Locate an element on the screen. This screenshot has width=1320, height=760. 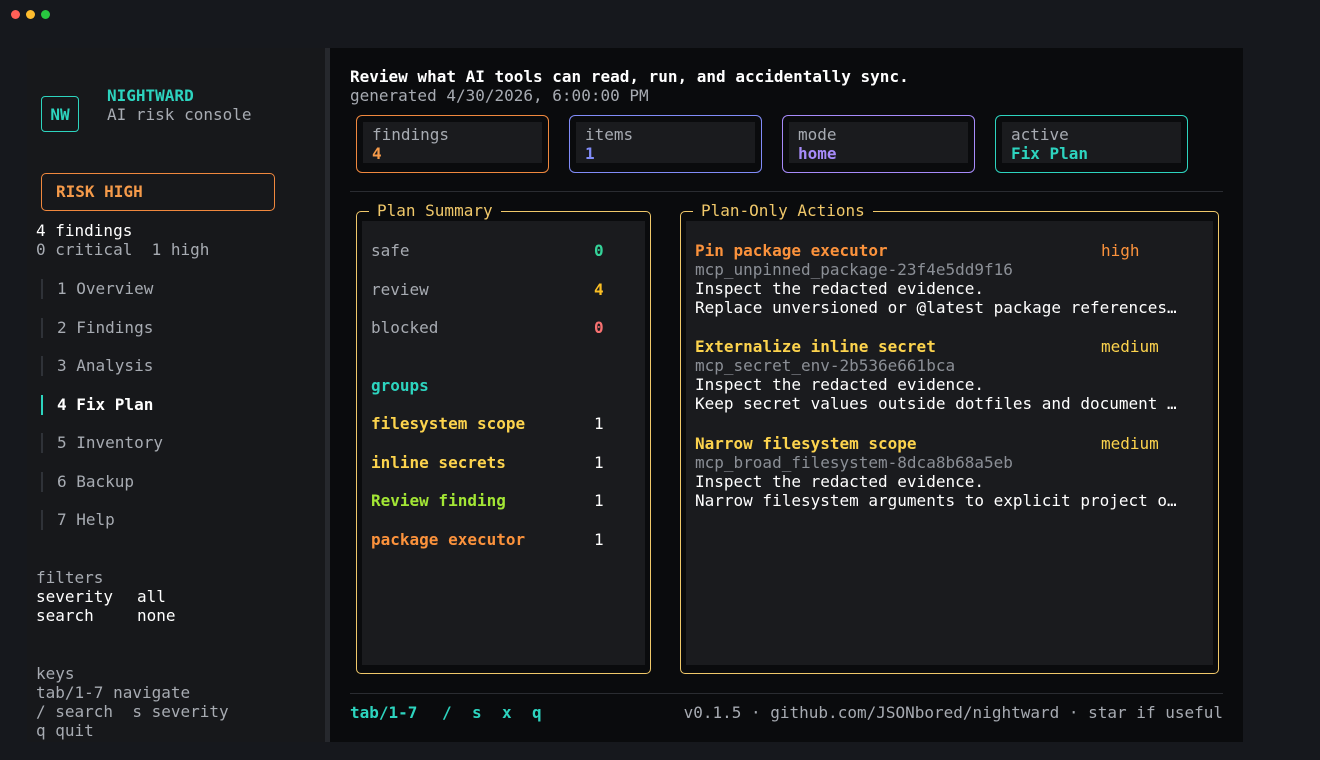
stat-label: mode is located at coordinates (817, 134).